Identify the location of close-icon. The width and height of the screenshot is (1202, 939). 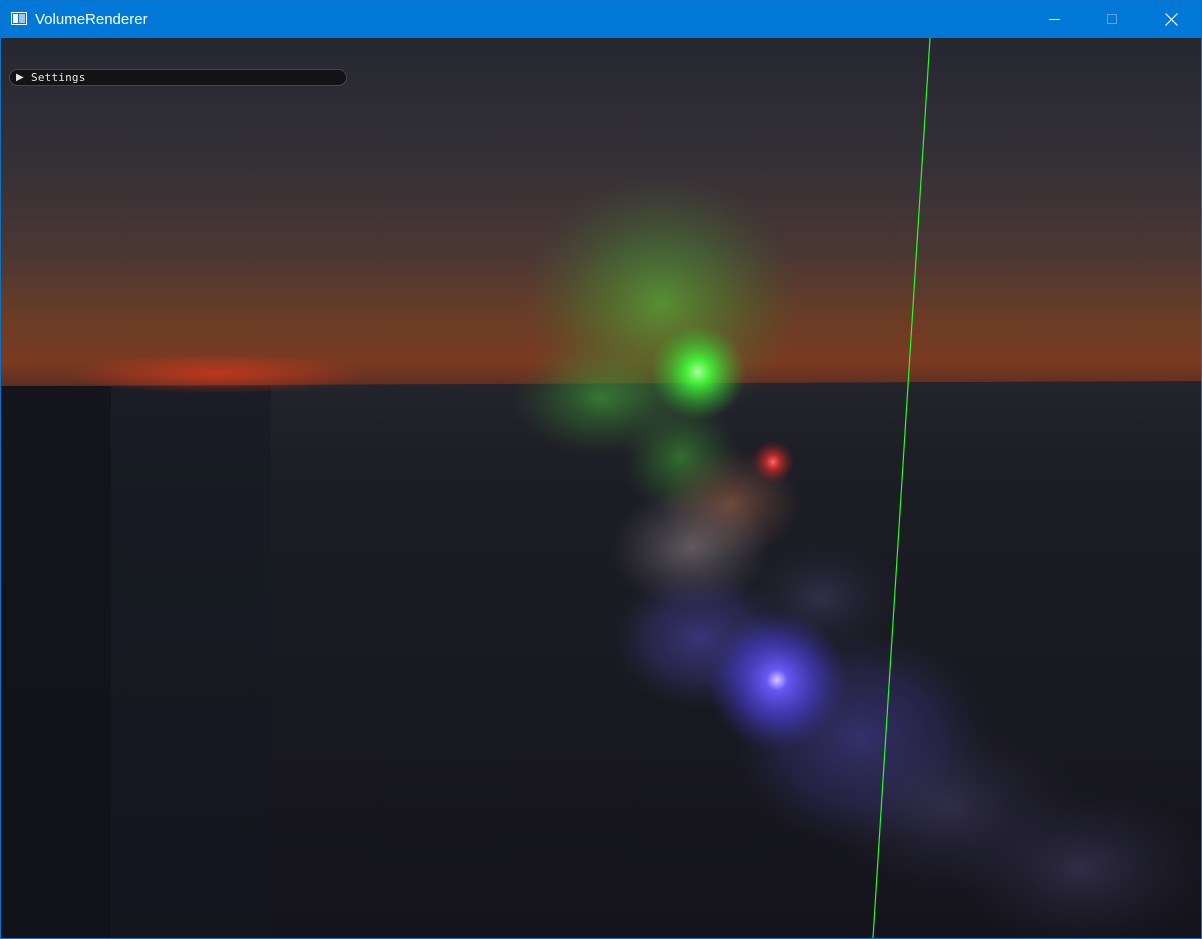
(1171, 19).